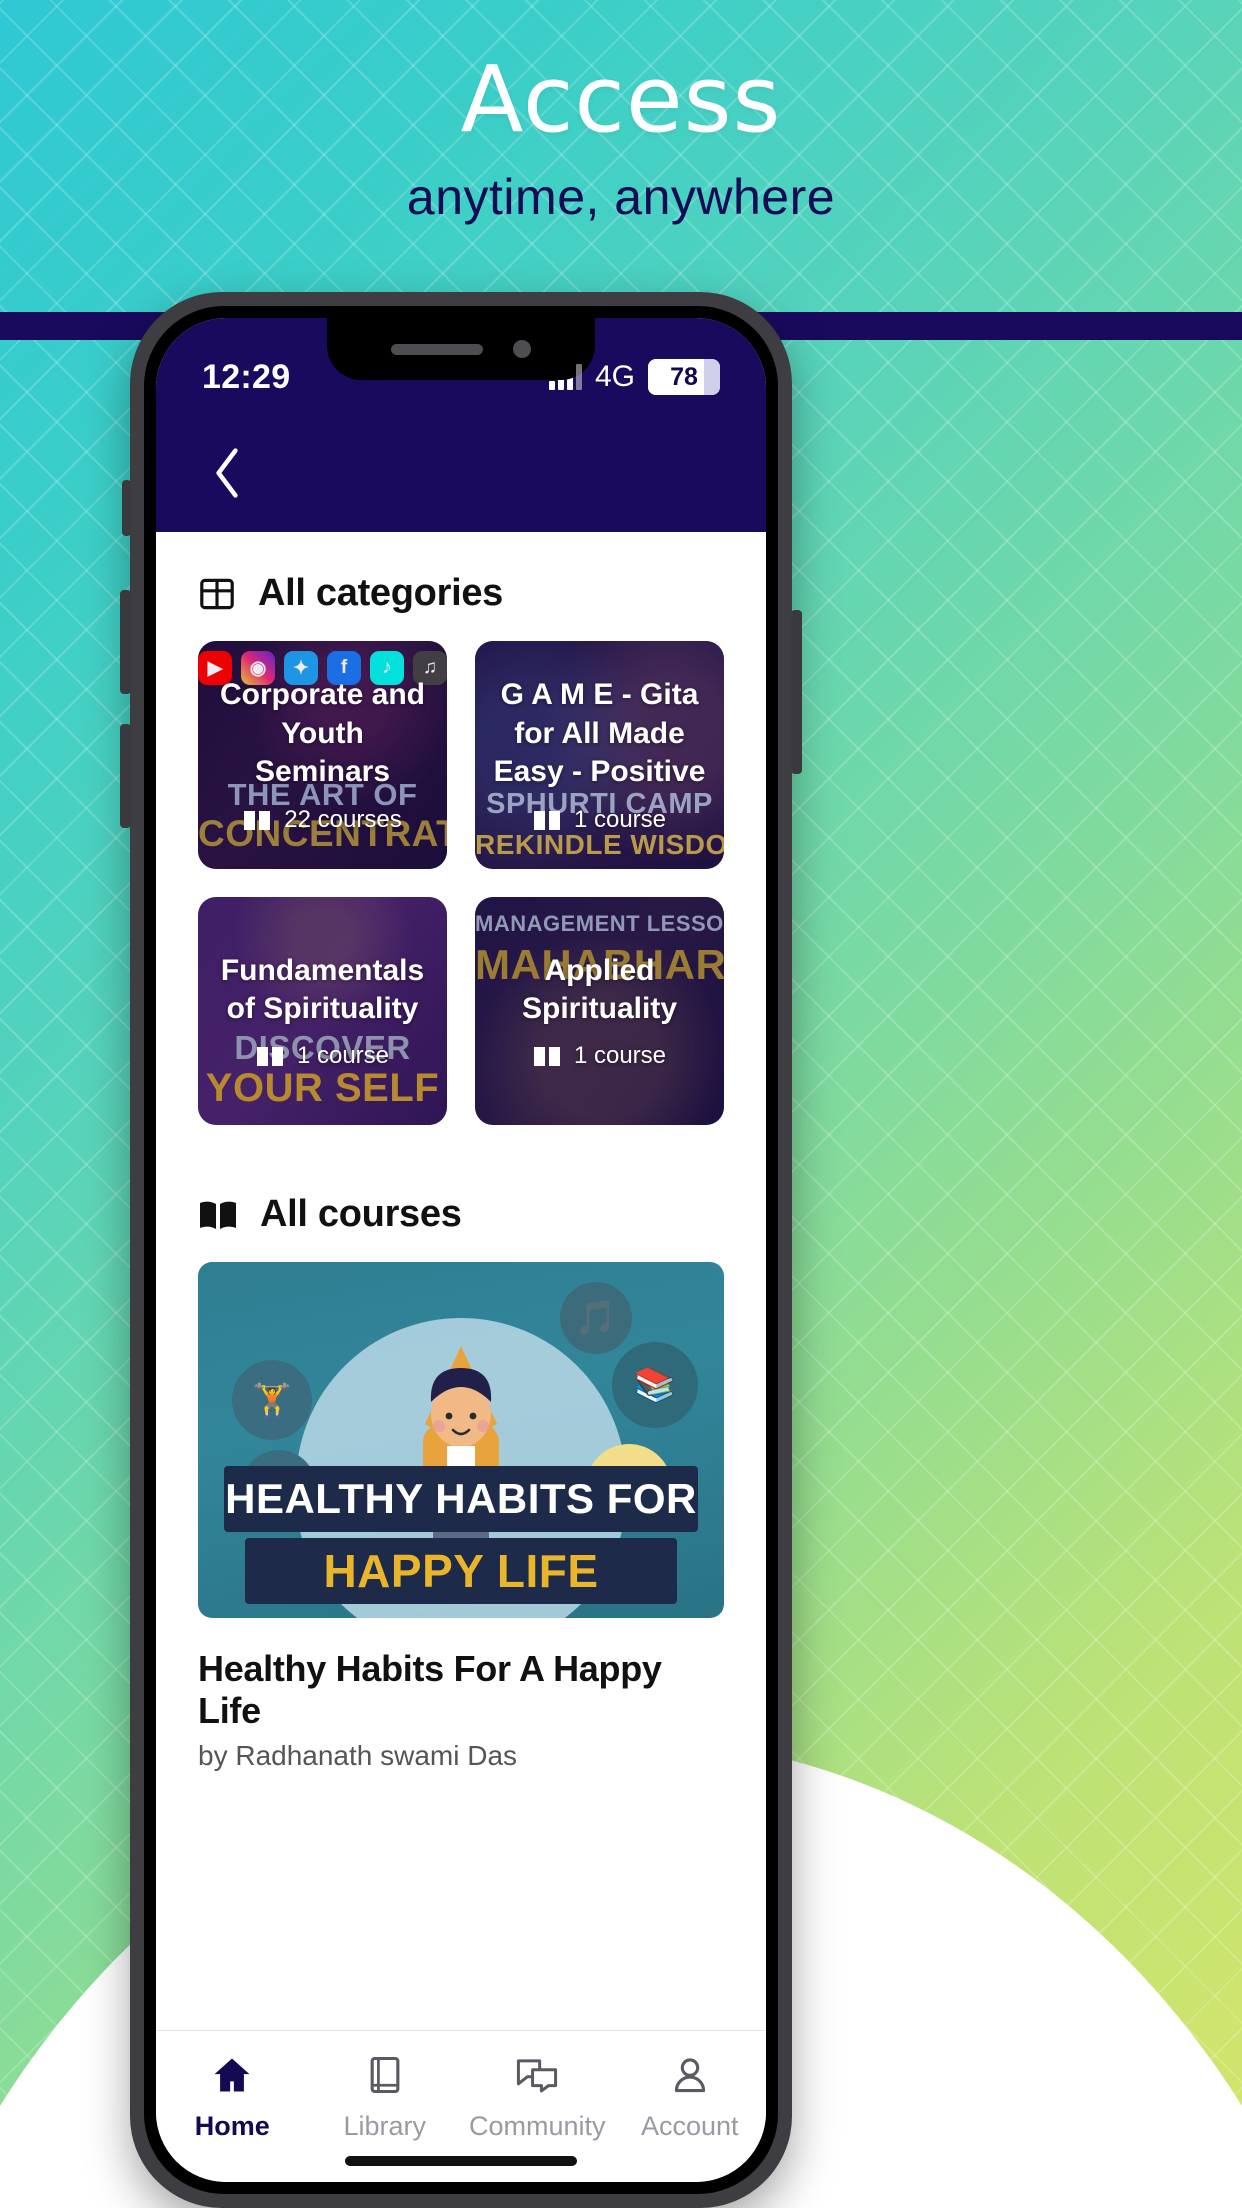 The width and height of the screenshot is (1242, 2208). What do you see at coordinates (689, 2126) in the screenshot?
I see `nav-label-account: Account` at bounding box center [689, 2126].